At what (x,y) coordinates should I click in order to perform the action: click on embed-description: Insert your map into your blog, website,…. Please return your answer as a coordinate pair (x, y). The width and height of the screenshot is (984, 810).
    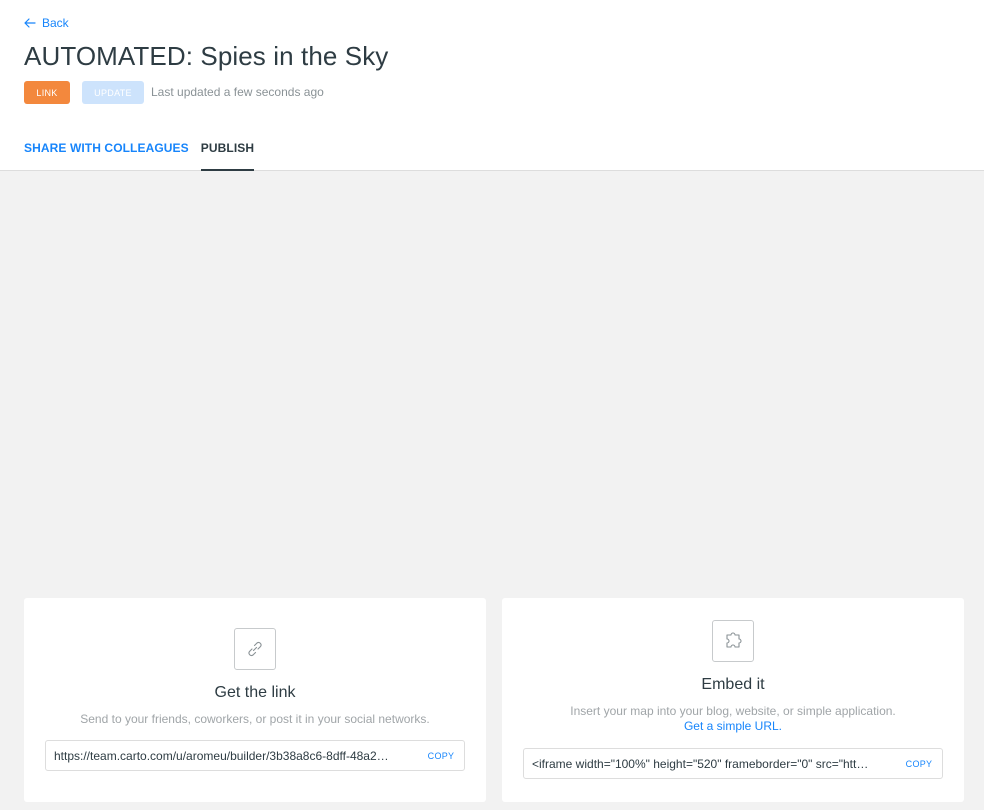
    Looking at the image, I should click on (733, 711).